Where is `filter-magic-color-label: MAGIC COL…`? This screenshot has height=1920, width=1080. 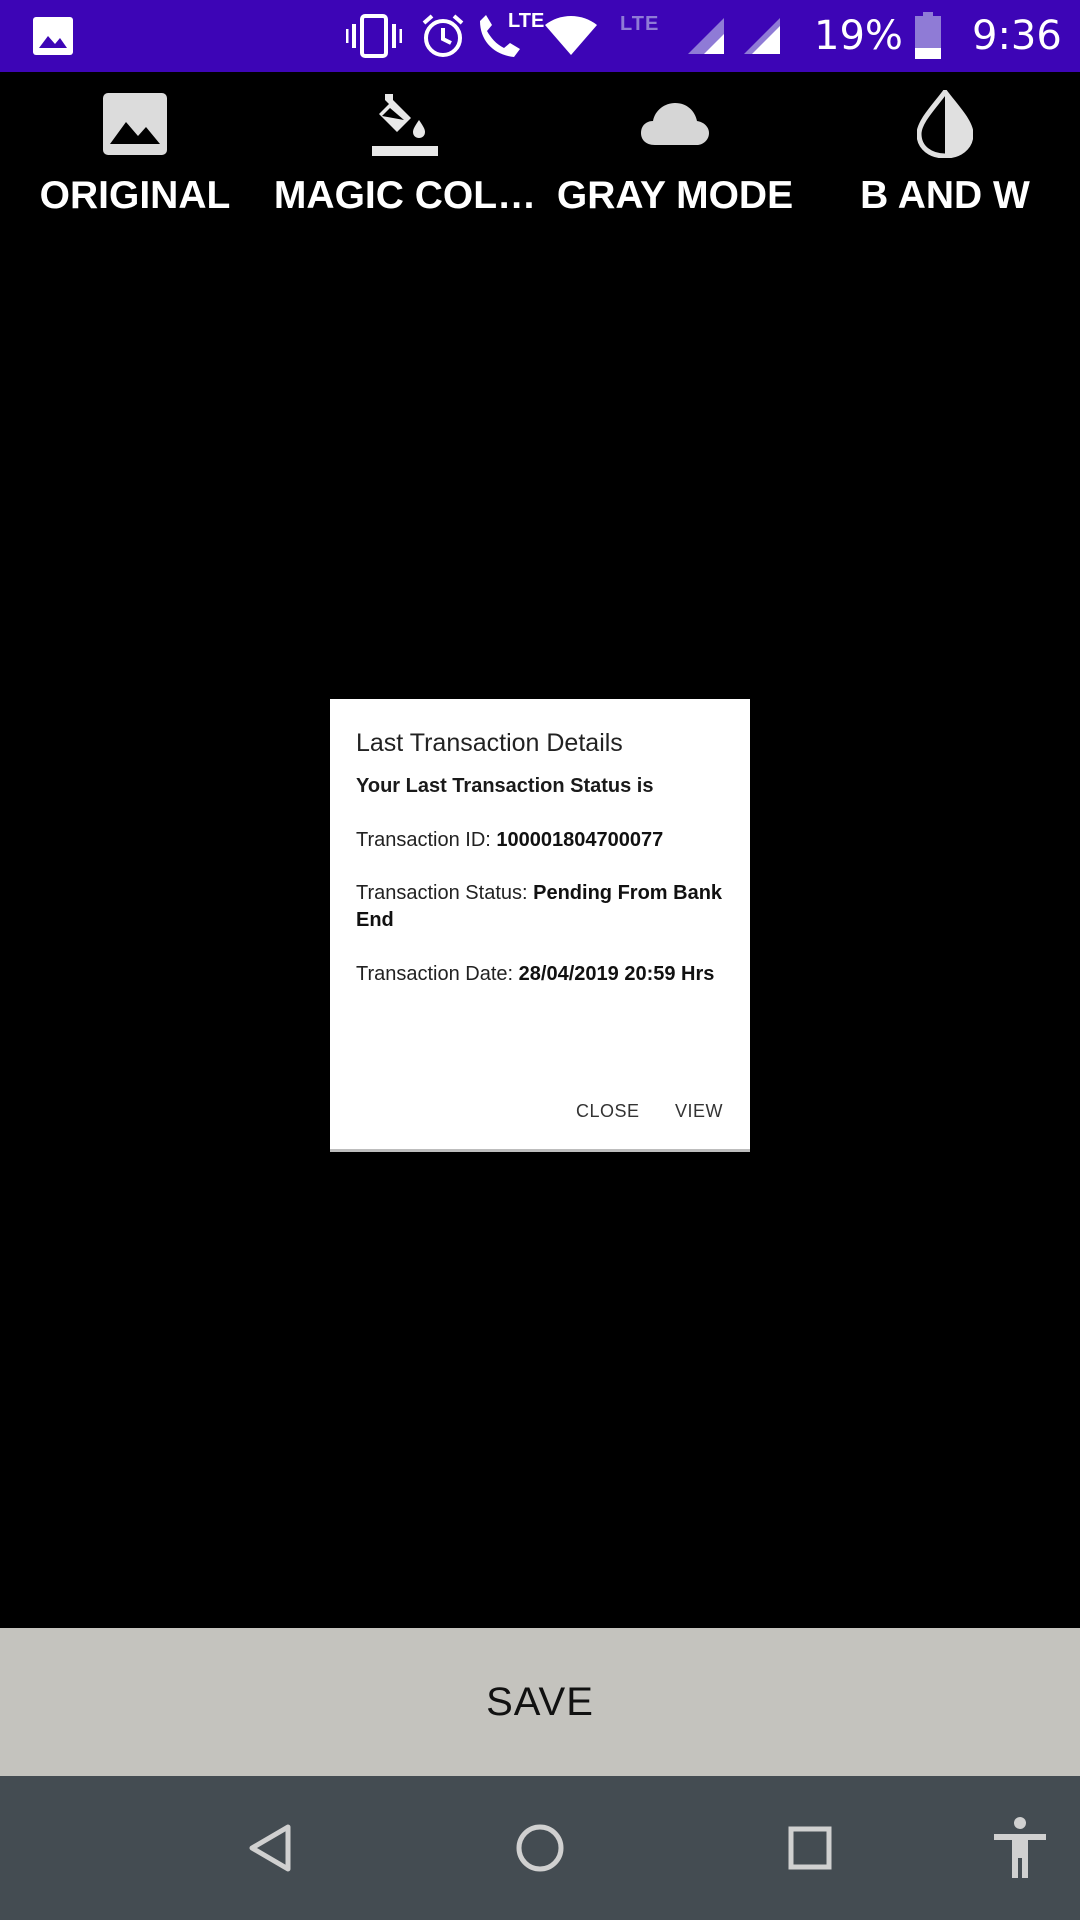 filter-magic-color-label: MAGIC COL… is located at coordinates (405, 195).